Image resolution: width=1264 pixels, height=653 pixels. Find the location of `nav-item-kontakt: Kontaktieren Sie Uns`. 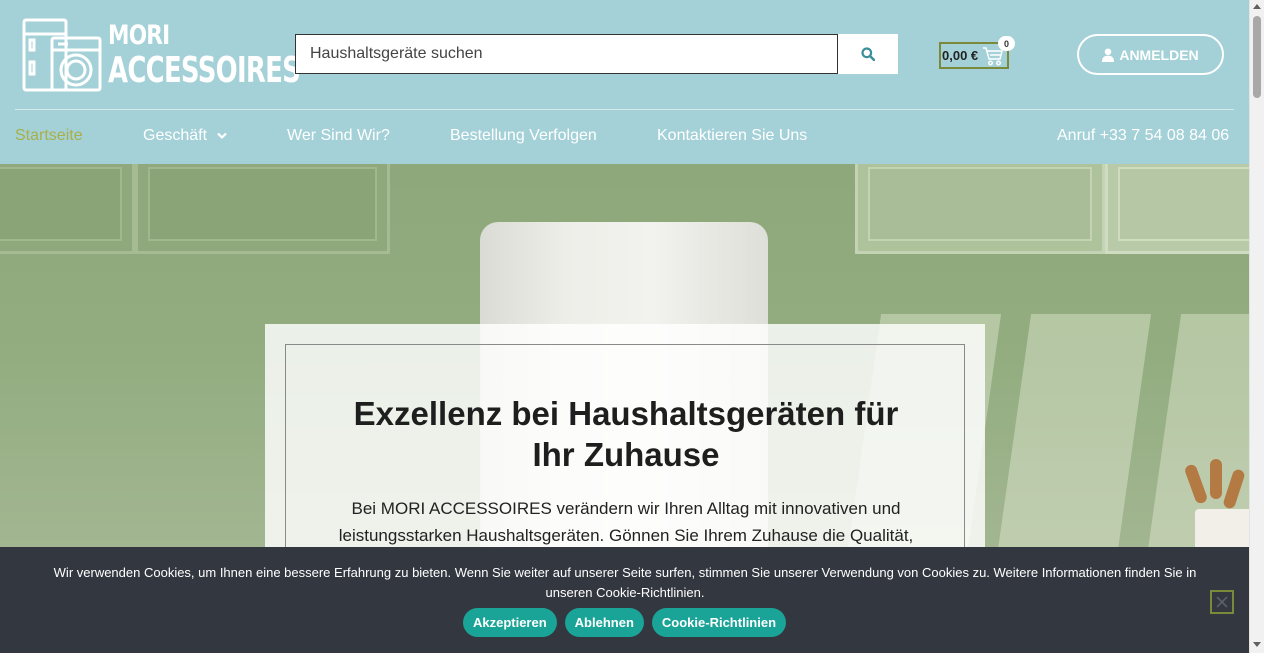

nav-item-kontakt: Kontaktieren Sie Uns is located at coordinates (732, 136).